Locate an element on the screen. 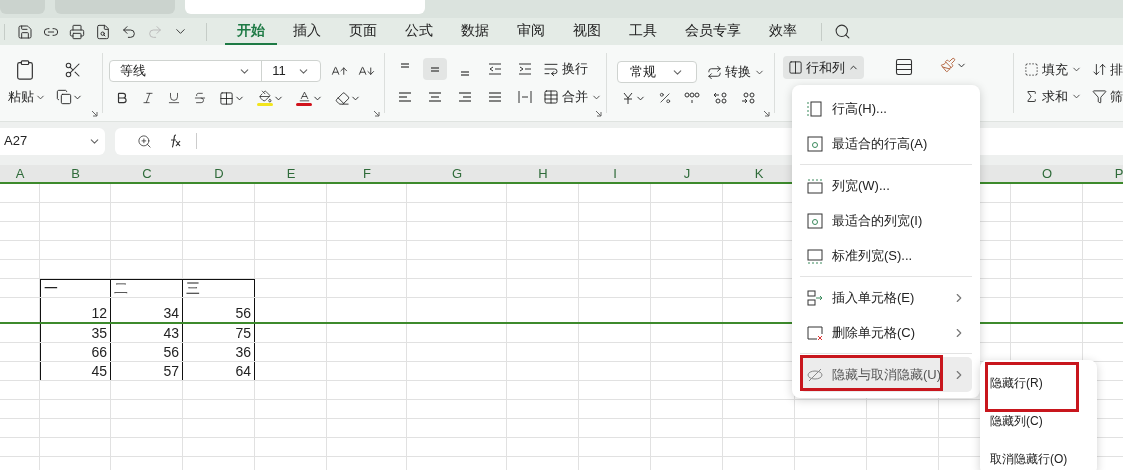 The image size is (1123, 470). print-preview-icon is located at coordinates (103, 31).